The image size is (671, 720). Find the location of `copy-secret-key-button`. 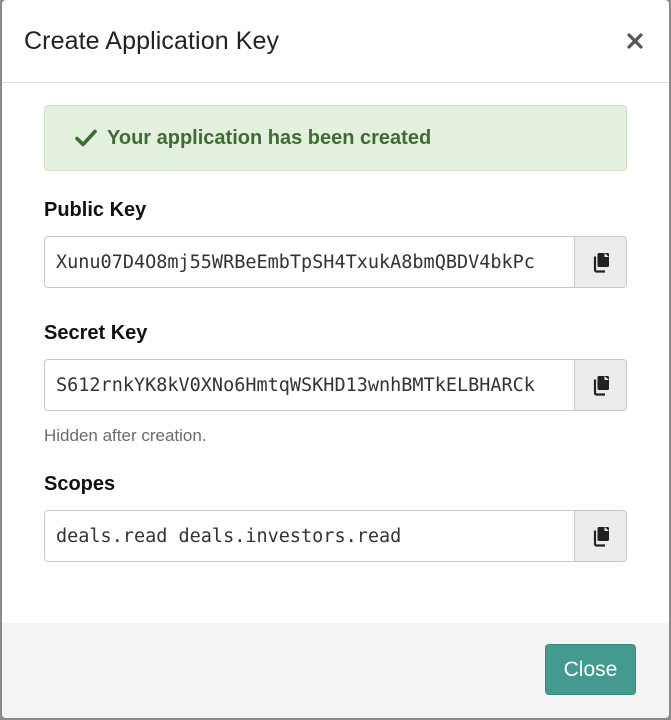

copy-secret-key-button is located at coordinates (600, 385).